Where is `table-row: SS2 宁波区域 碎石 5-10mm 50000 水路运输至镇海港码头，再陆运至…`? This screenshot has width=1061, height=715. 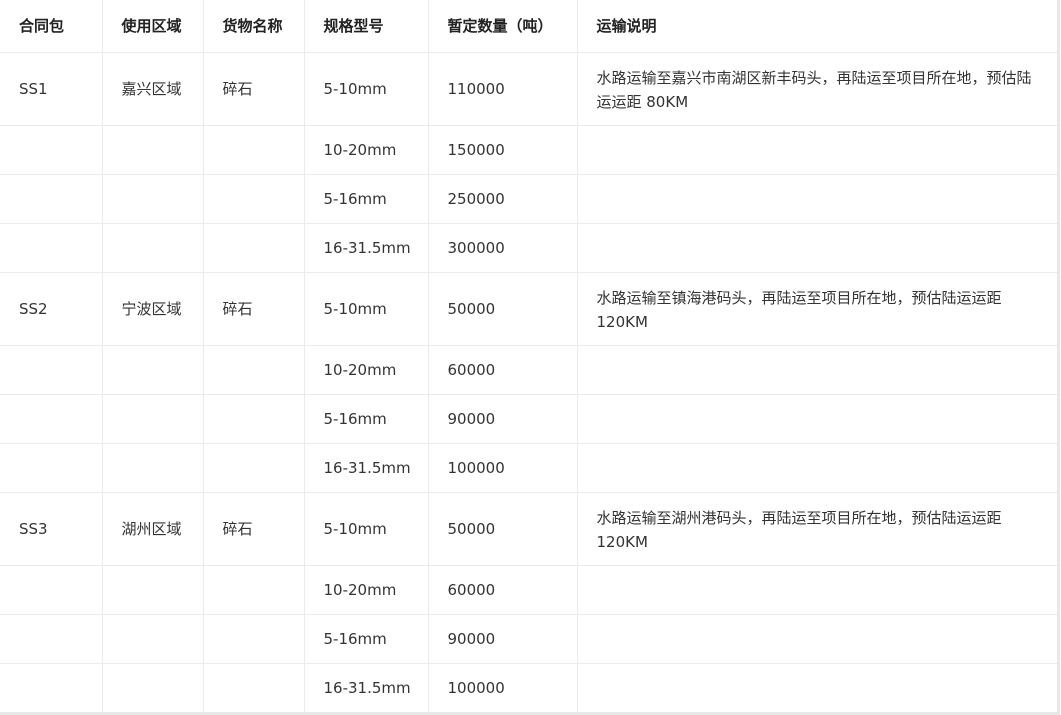
table-row: SS2 宁波区域 碎石 5-10mm 50000 水路运输至镇海港码头，再陆运至… is located at coordinates (528, 309).